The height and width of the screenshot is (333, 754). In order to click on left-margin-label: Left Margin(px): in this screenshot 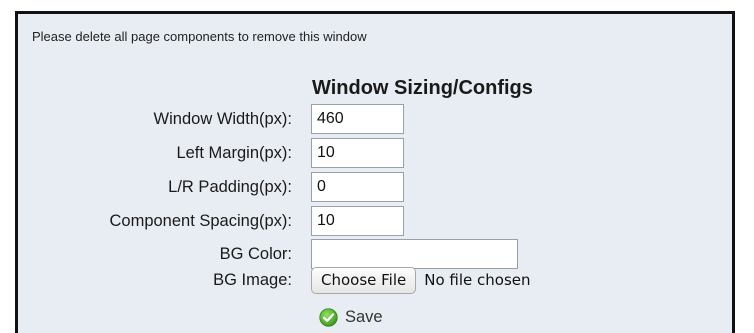, I will do `click(234, 153)`.